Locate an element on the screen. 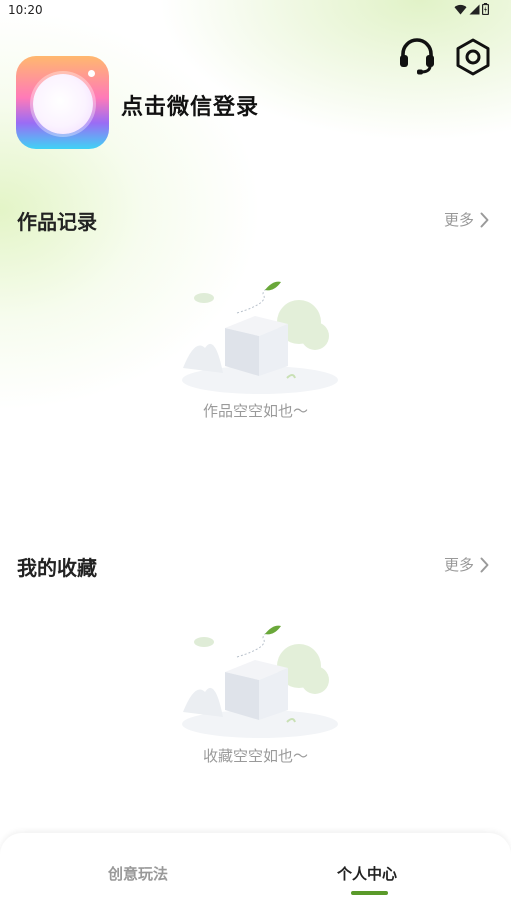 The image size is (511, 908). customer-service-button is located at coordinates (417, 57).